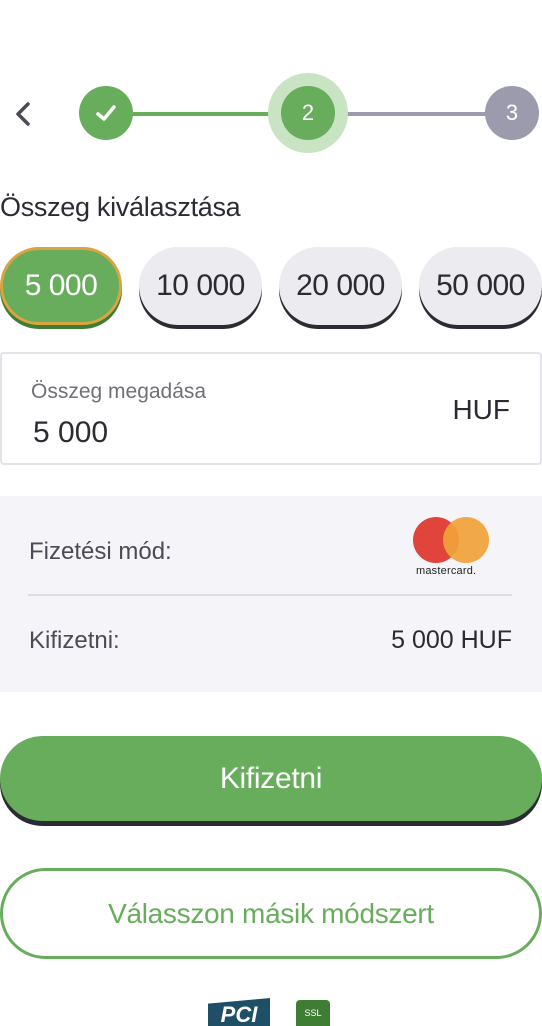  Describe the element at coordinates (466, 540) in the screenshot. I see `mastercard-orange-circle` at that location.